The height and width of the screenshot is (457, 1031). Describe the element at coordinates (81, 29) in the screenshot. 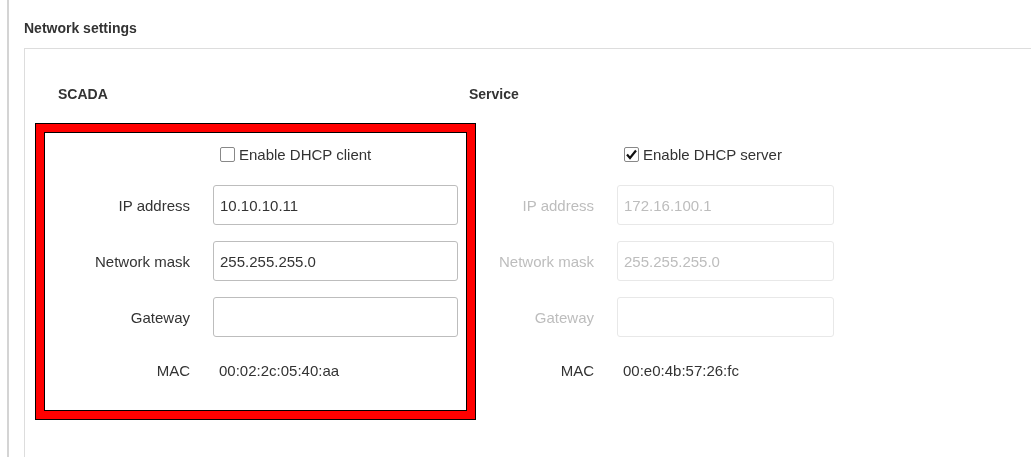

I see `section-title: Network settings` at that location.